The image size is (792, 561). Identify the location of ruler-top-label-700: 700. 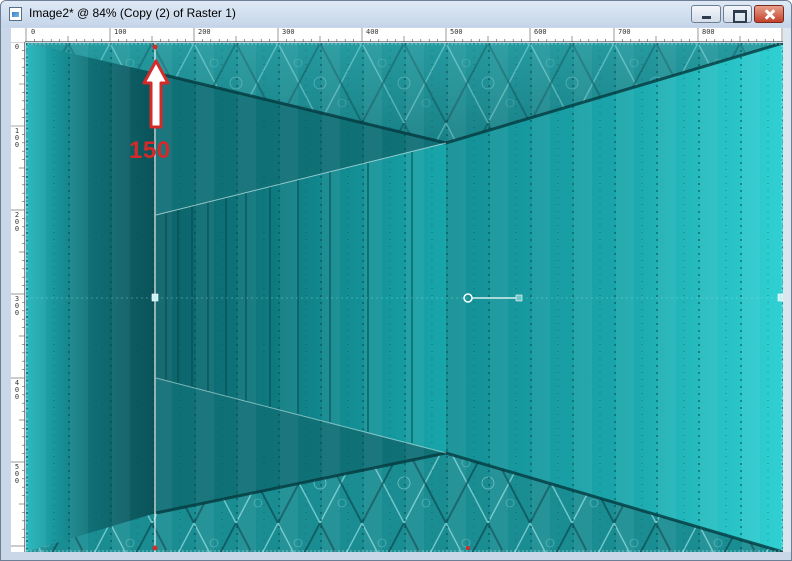
(624, 32).